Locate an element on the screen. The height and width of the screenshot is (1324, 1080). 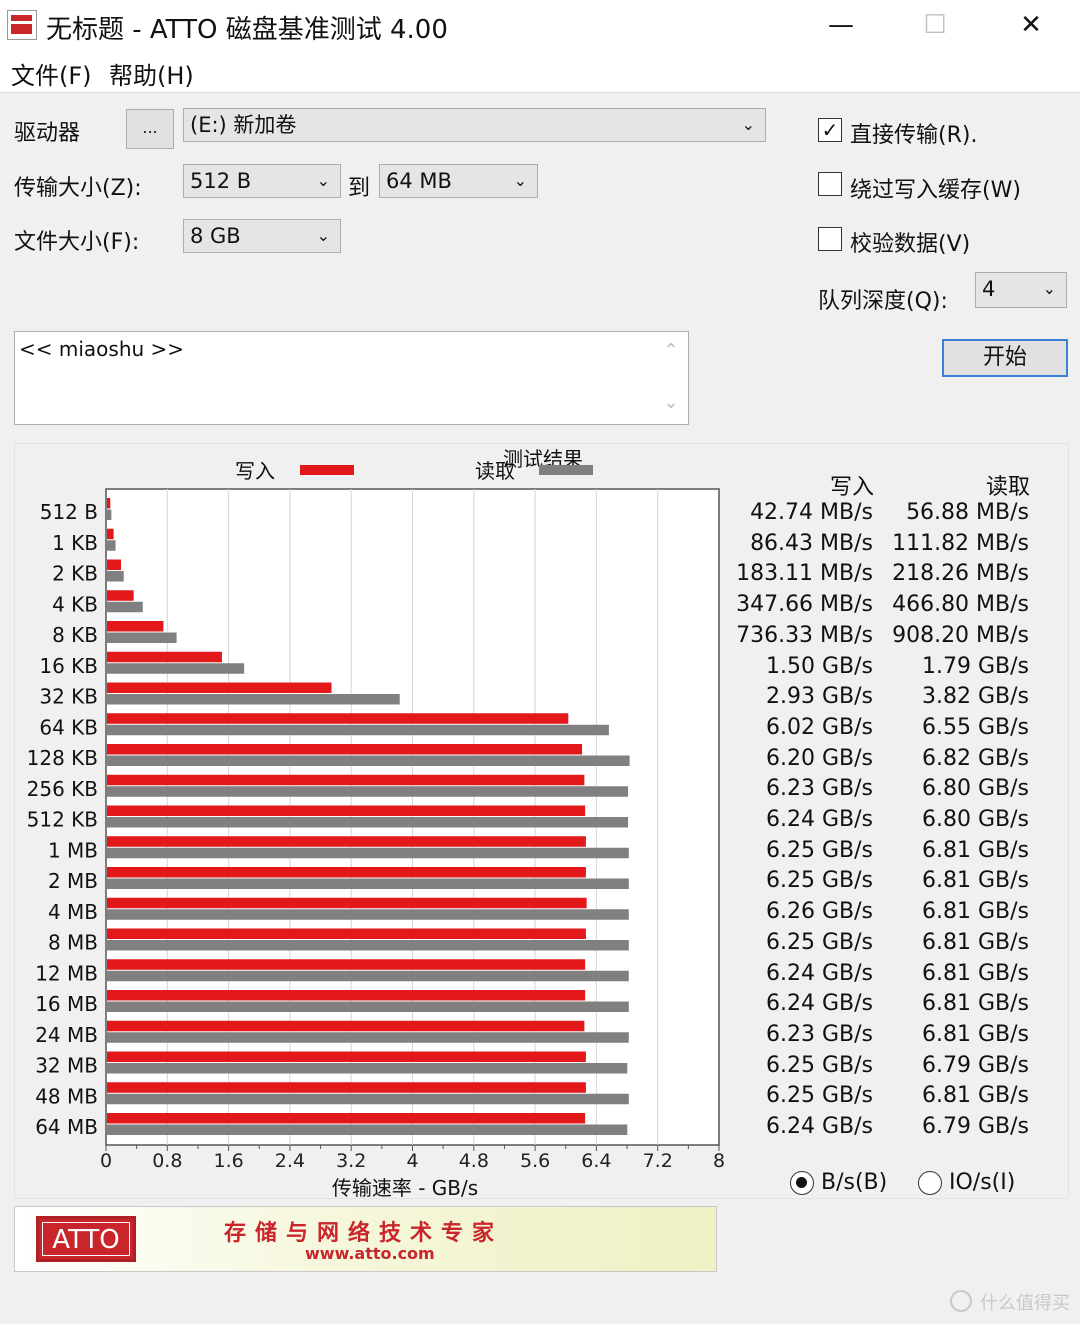
menu-file: 文件(F) is located at coordinates (51, 73).